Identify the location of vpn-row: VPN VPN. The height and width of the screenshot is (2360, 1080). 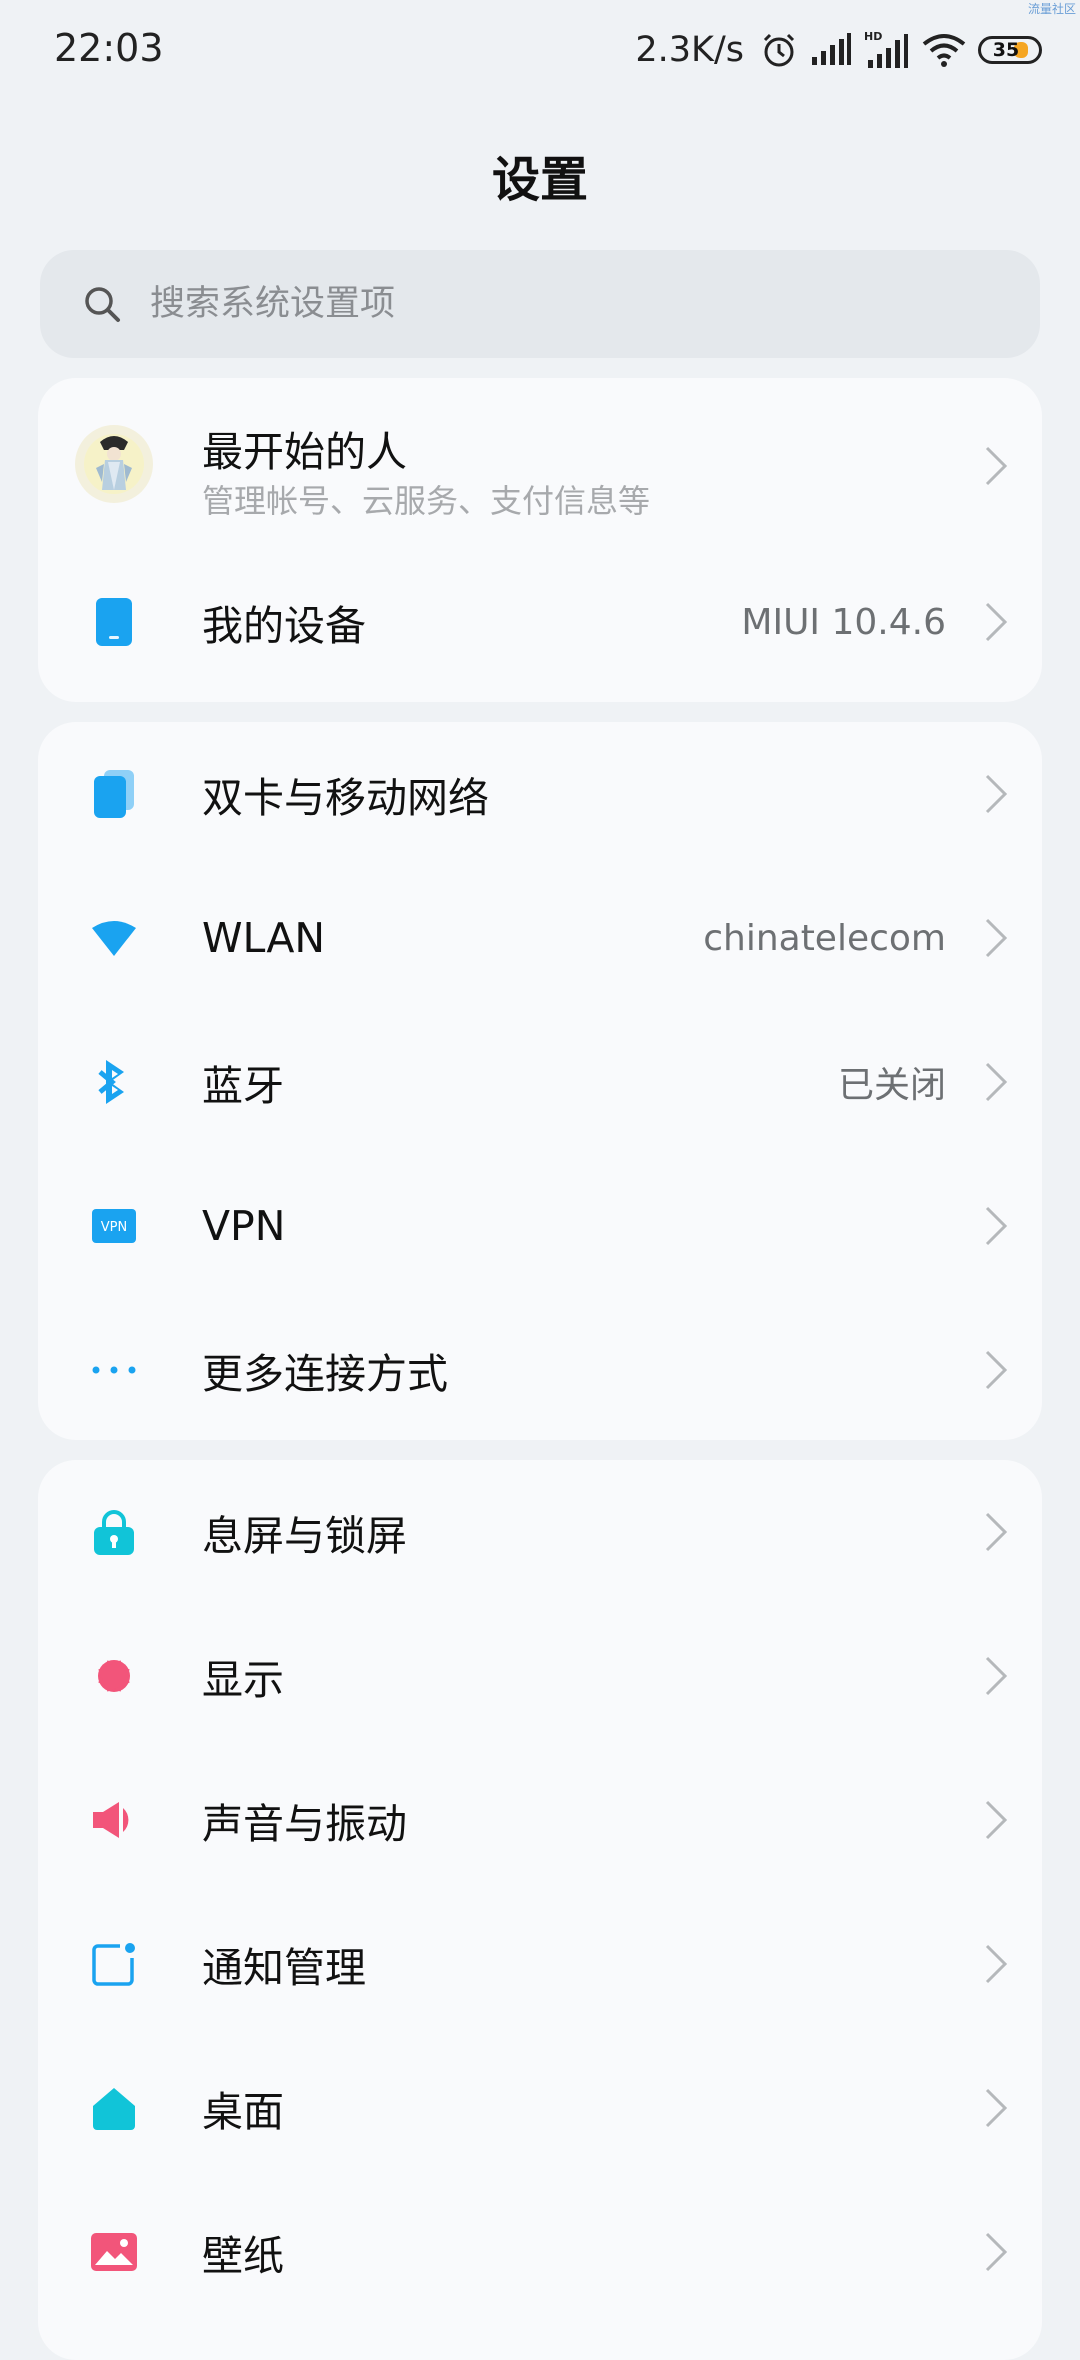
(540, 1226).